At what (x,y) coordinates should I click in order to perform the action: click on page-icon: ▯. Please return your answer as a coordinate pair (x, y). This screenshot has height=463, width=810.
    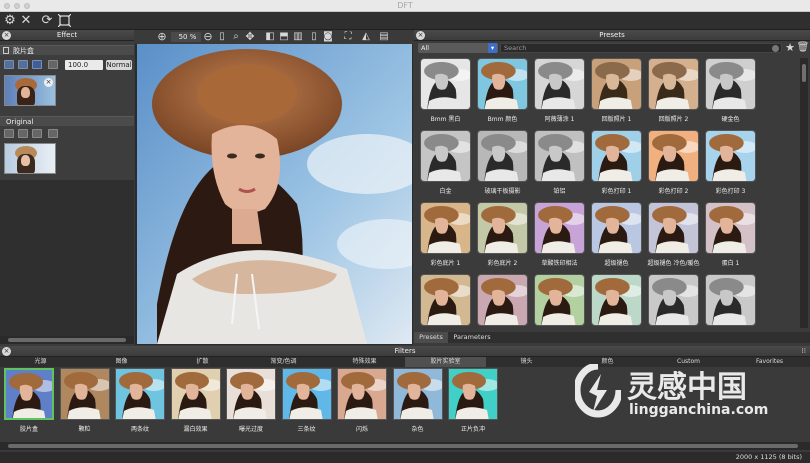
    Looking at the image, I should click on (314, 37).